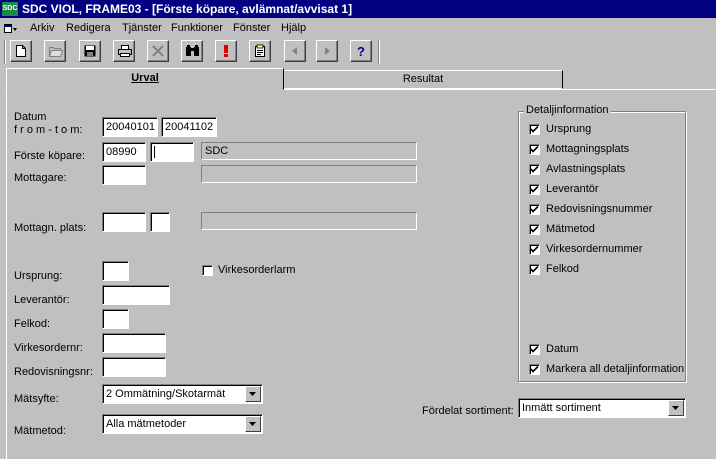 Image resolution: width=716 pixels, height=459 pixels. What do you see at coordinates (130, 127) in the screenshot?
I see `datum-from-field: 20040101` at bounding box center [130, 127].